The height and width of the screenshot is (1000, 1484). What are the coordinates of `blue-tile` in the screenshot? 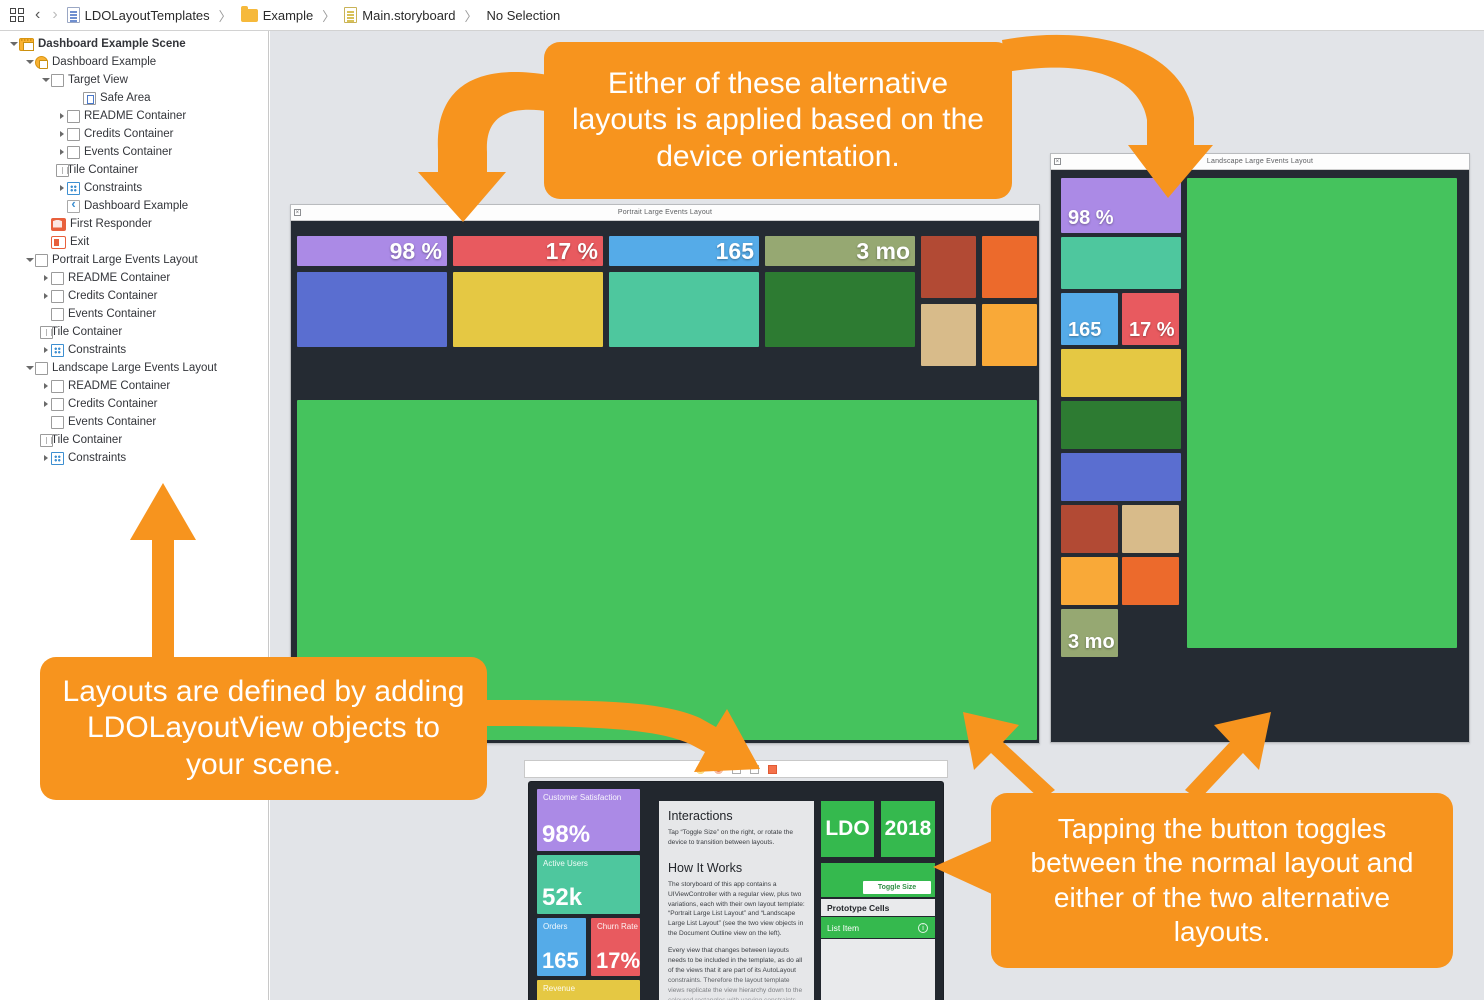 It's located at (1121, 477).